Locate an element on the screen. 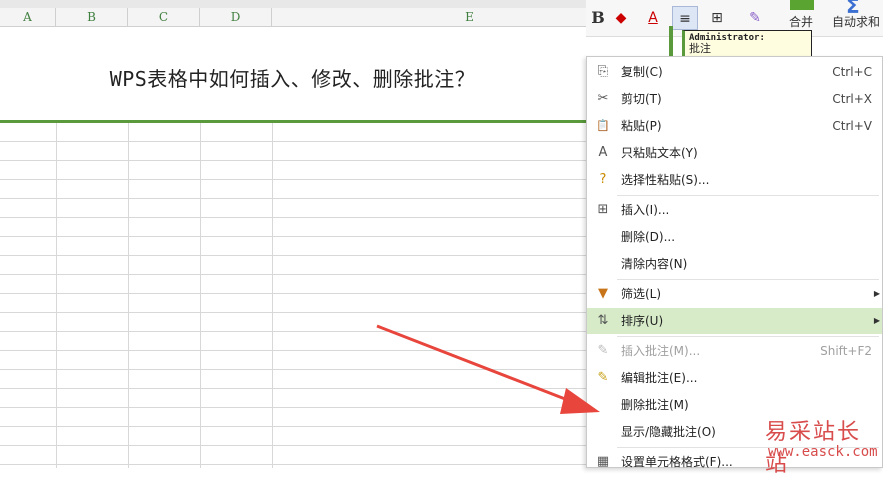 This screenshot has height=478, width=883. paste-special-icon: ? is located at coordinates (603, 179).